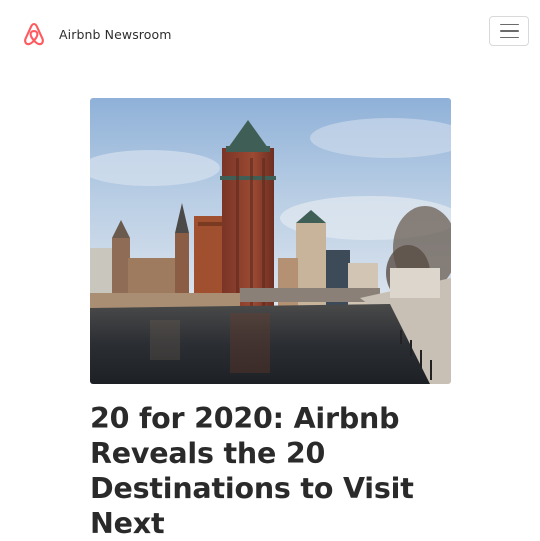  What do you see at coordinates (270, 34) in the screenshot?
I see `top-navbar: Airbnb Newsroom` at bounding box center [270, 34].